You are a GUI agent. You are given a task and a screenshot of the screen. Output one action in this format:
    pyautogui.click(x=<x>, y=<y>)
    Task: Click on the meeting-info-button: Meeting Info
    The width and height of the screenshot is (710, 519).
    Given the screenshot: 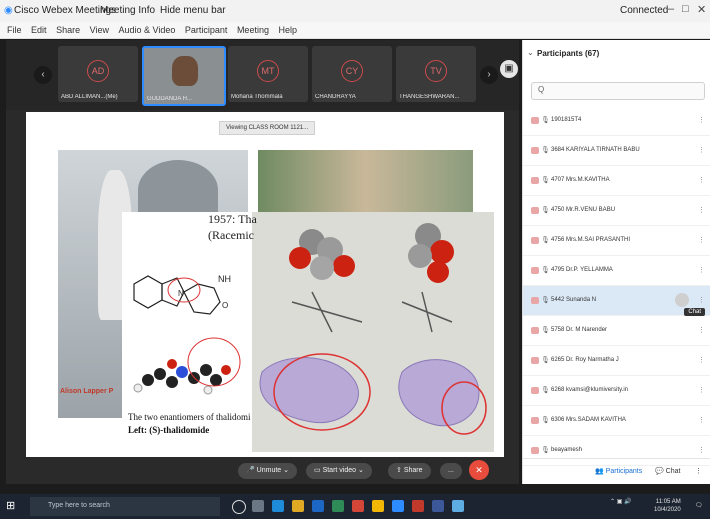 What is the action you would take?
    pyautogui.click(x=127, y=10)
    